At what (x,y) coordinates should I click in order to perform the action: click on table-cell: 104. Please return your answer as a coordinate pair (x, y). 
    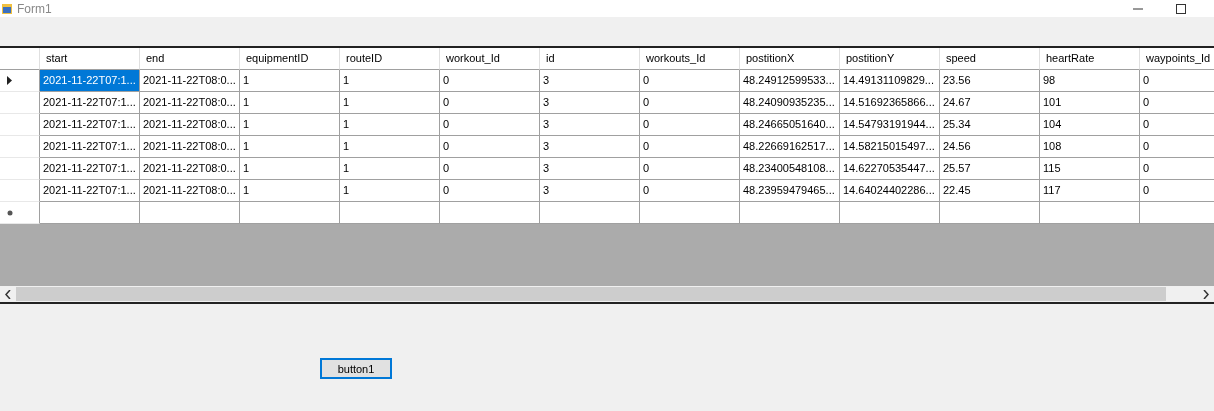
    Looking at the image, I should click on (1090, 125).